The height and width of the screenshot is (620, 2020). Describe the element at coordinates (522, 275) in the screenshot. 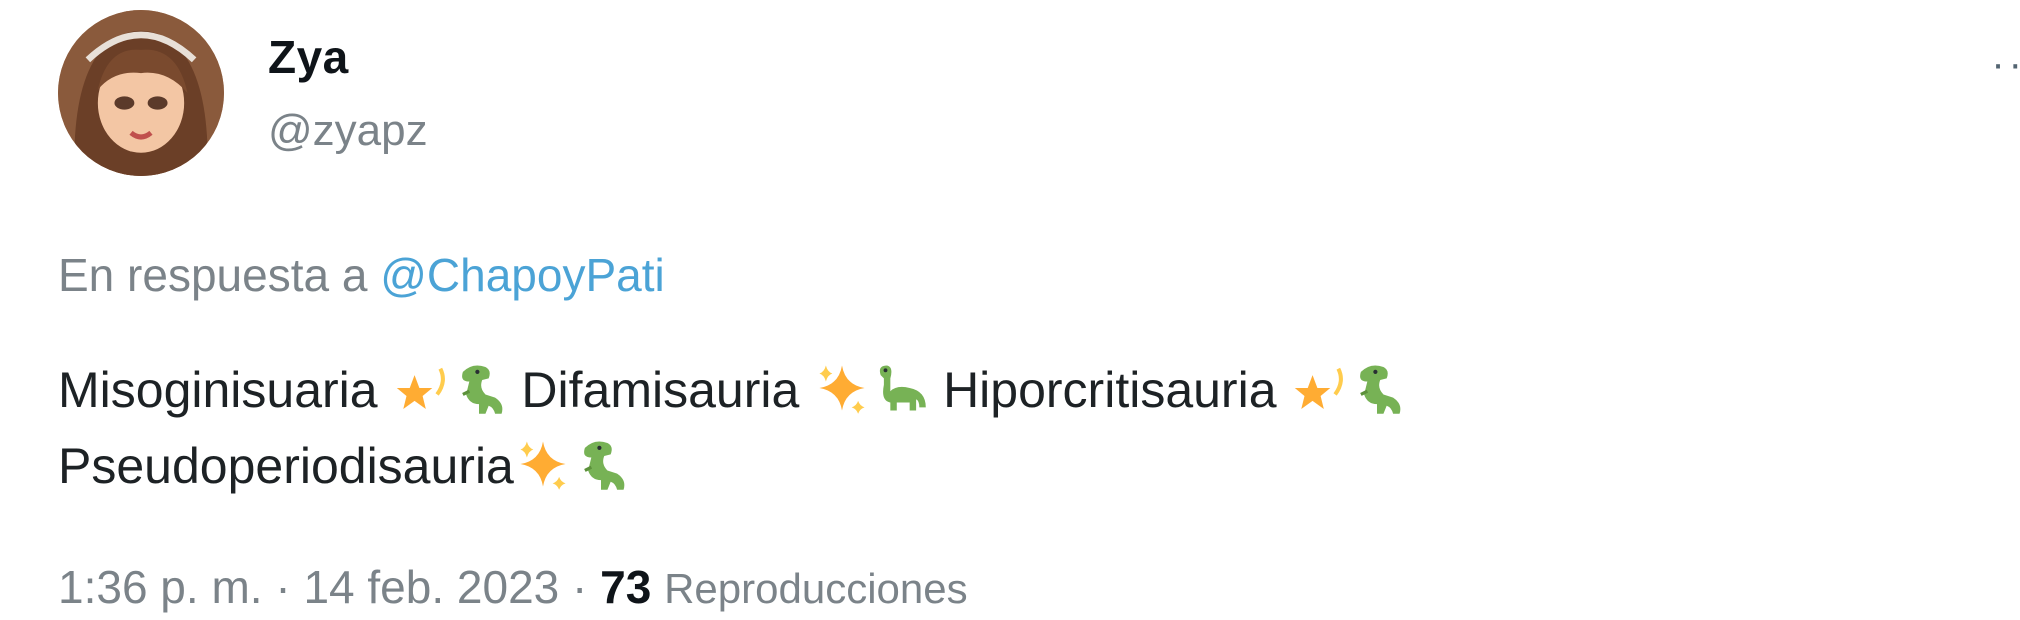

I see `reply-mention-link: @ChapoyPati` at that location.